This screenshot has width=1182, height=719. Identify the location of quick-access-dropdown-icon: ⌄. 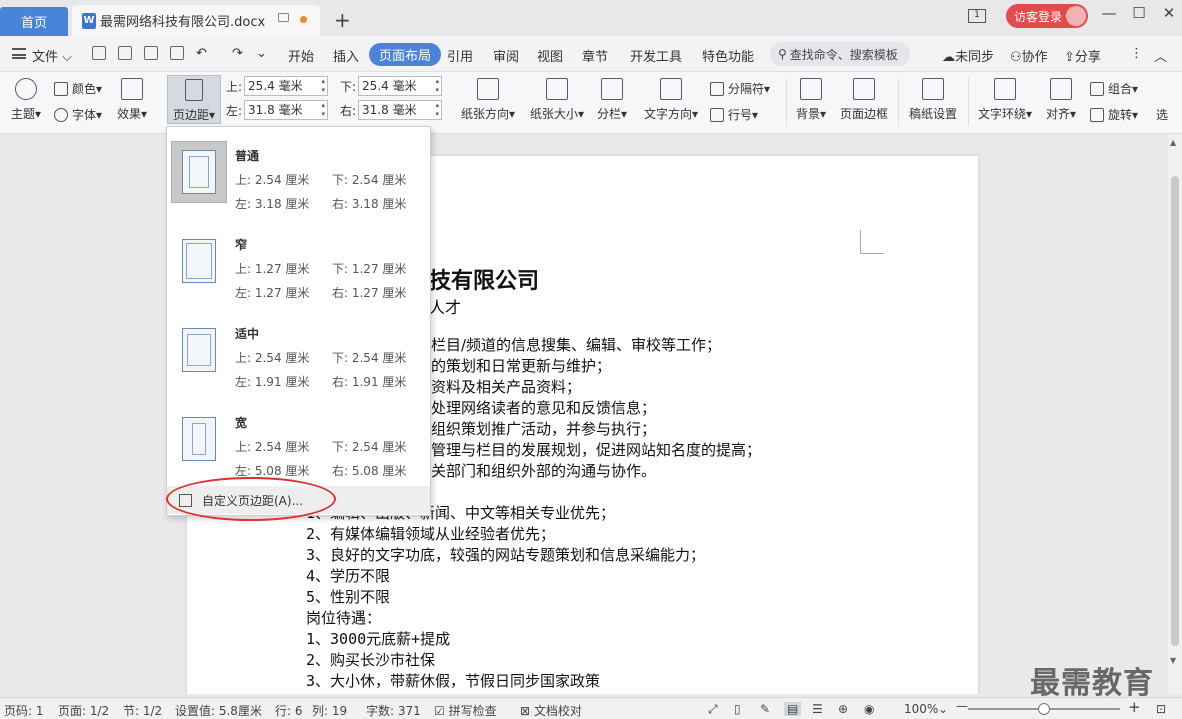
(261, 53).